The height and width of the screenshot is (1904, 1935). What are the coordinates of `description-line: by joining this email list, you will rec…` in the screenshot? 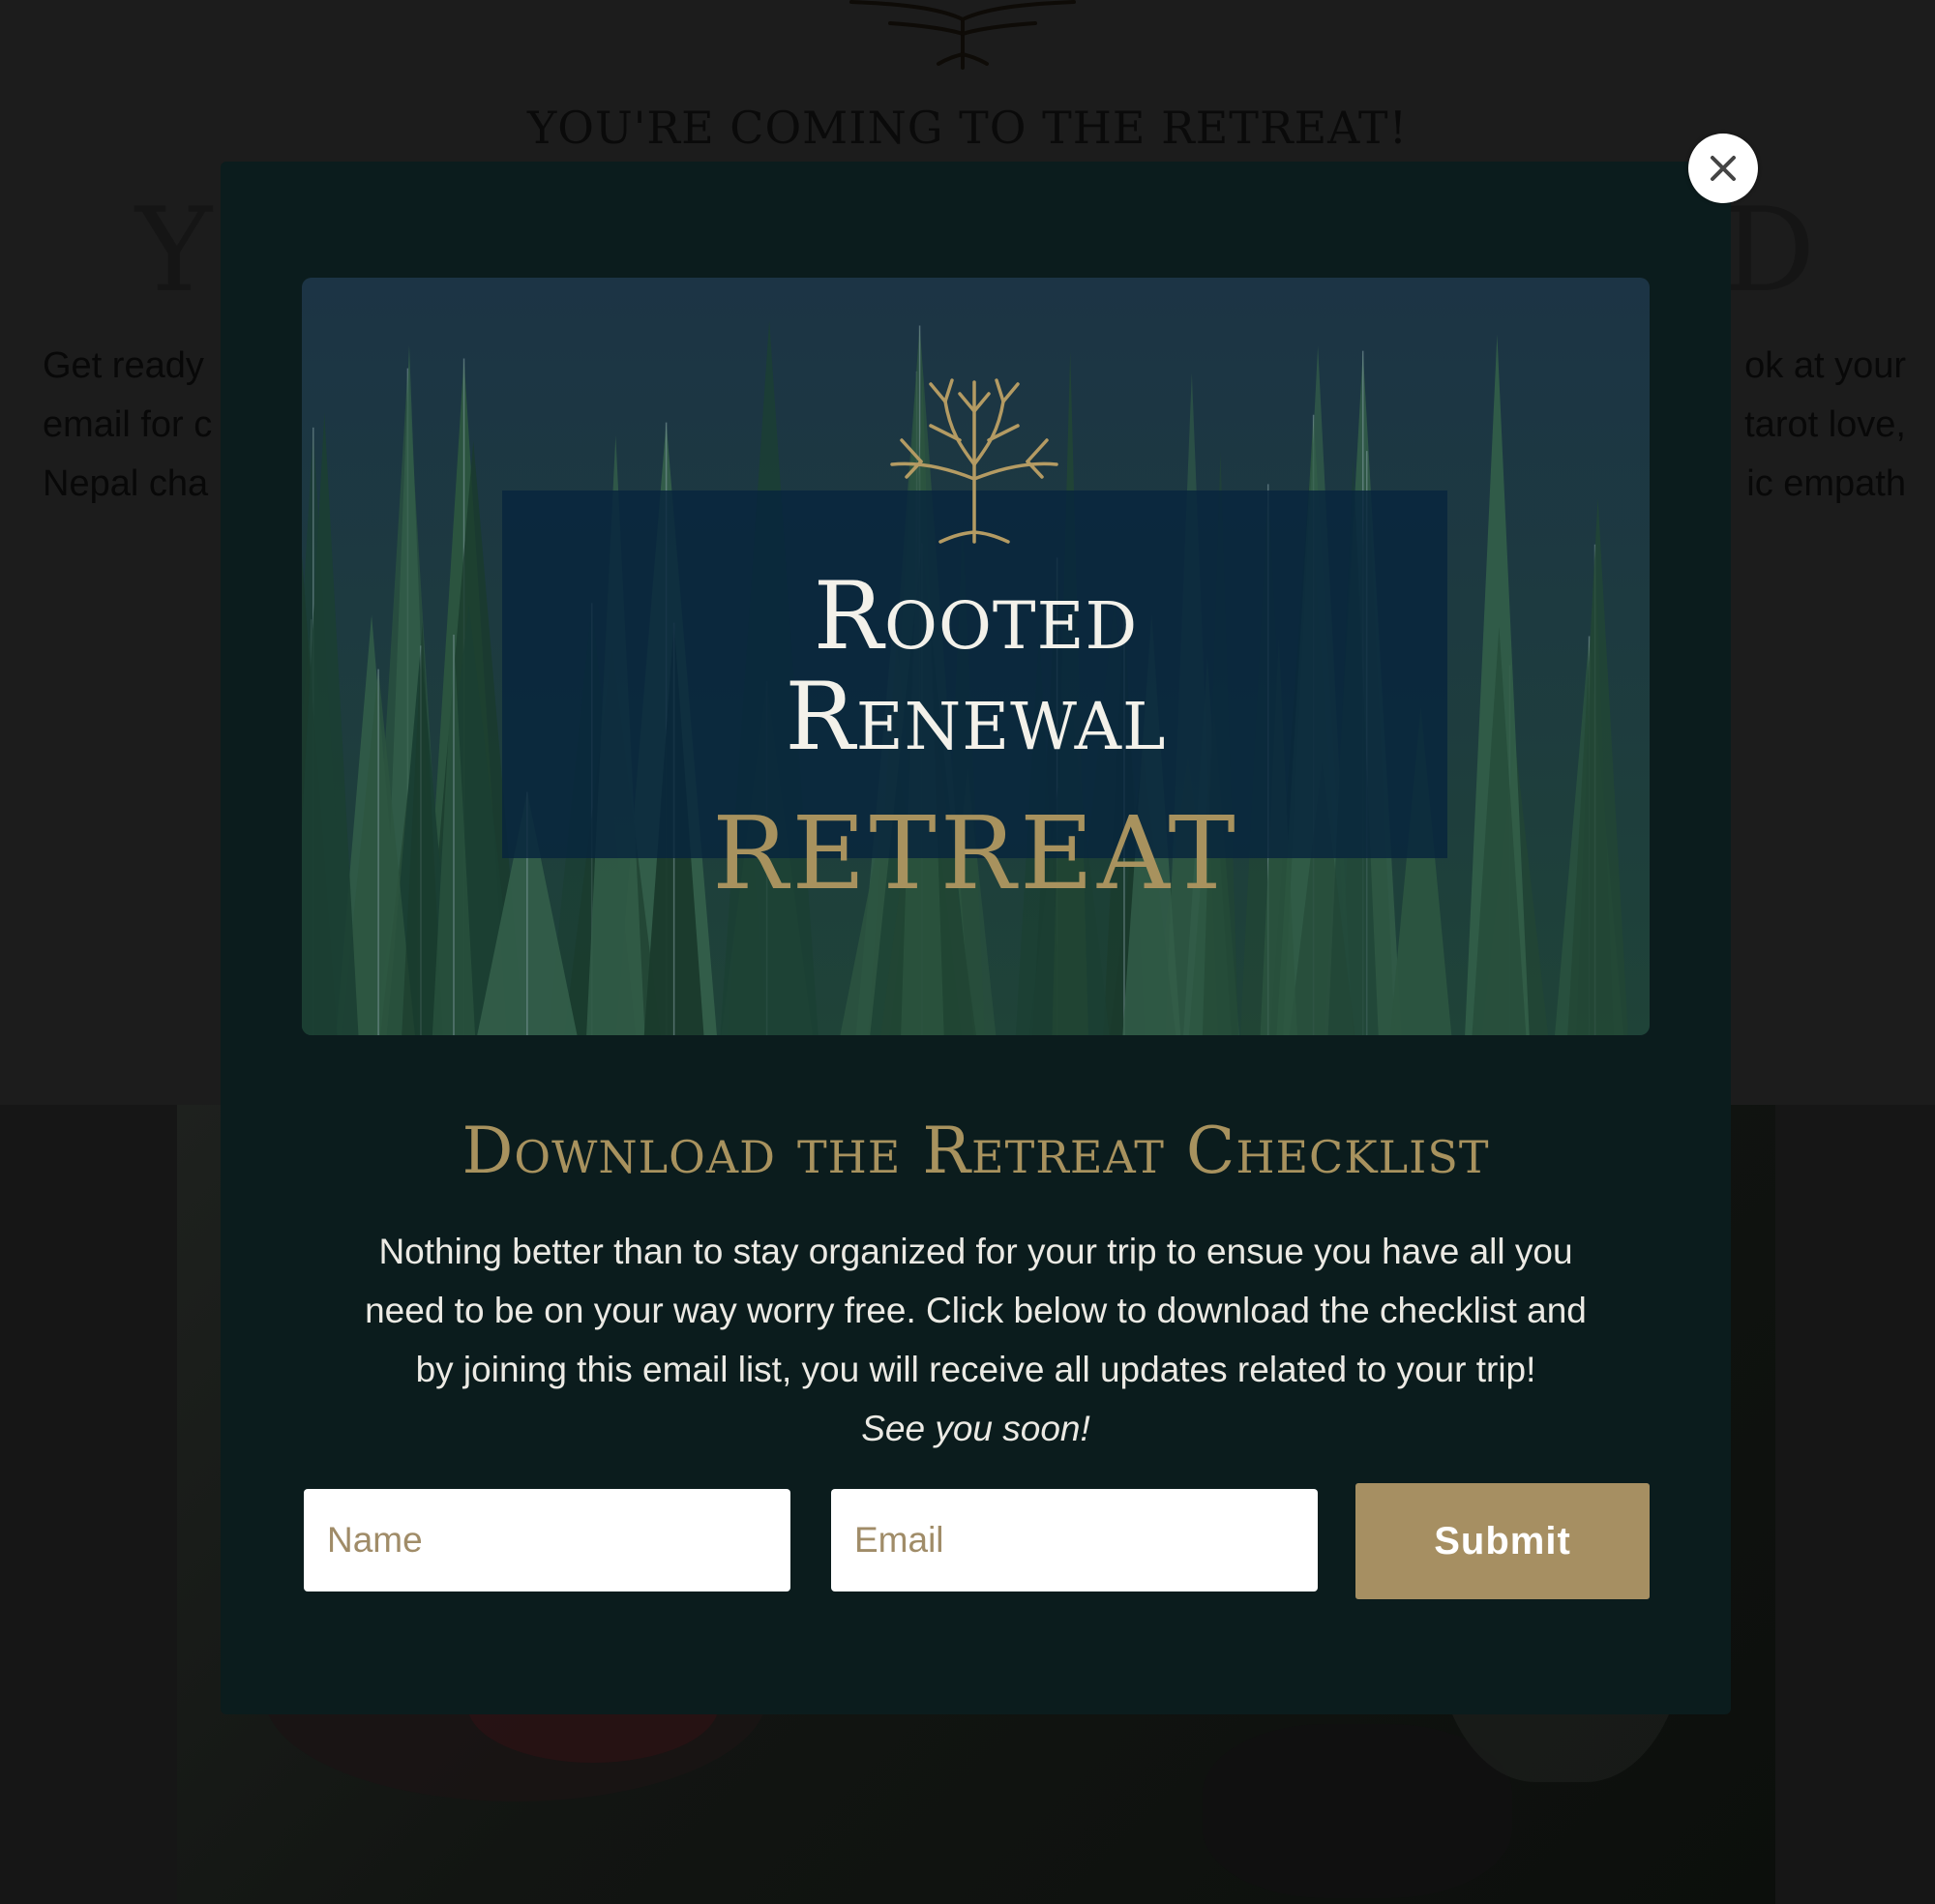 It's located at (975, 1370).